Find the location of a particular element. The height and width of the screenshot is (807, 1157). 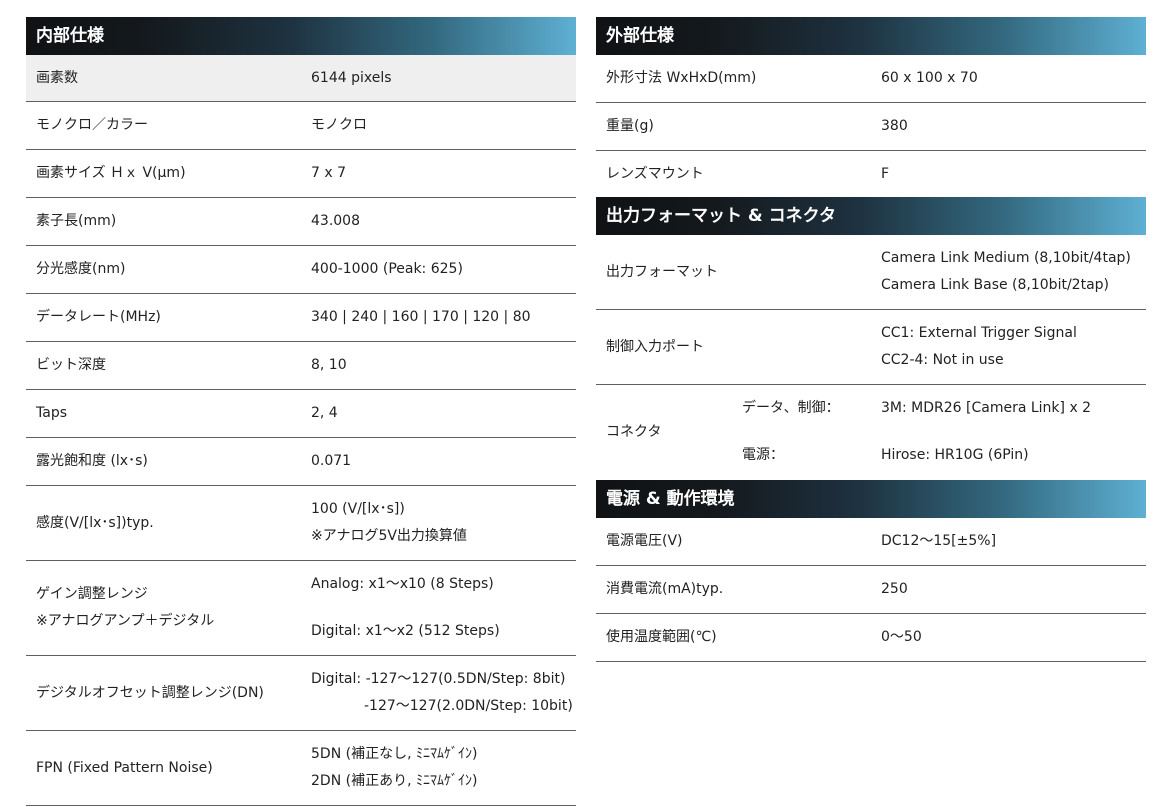

spec-value: モノクロ is located at coordinates (339, 125).